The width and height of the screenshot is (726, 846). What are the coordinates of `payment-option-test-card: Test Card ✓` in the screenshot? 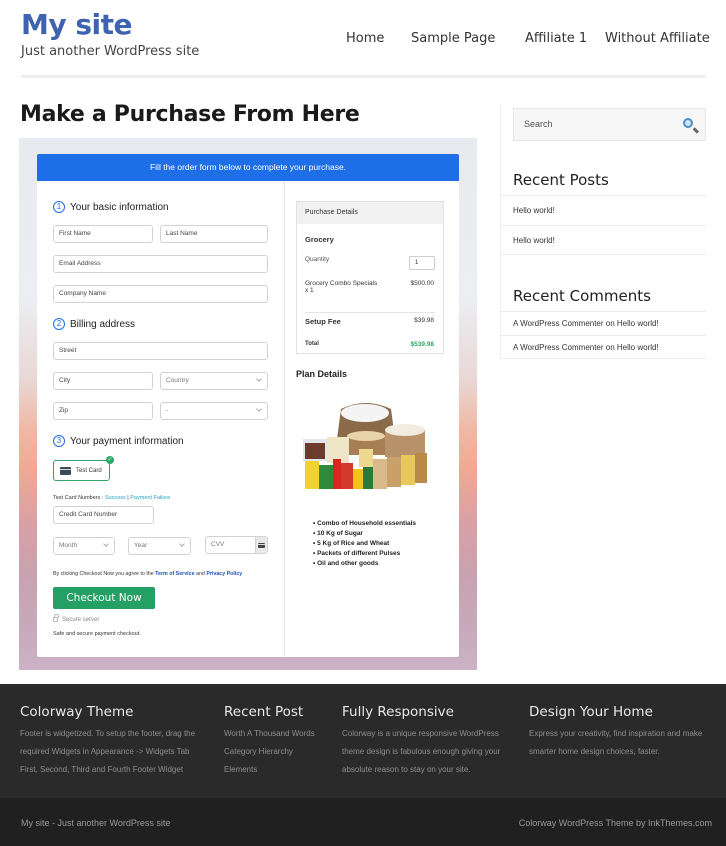 It's located at (83, 468).